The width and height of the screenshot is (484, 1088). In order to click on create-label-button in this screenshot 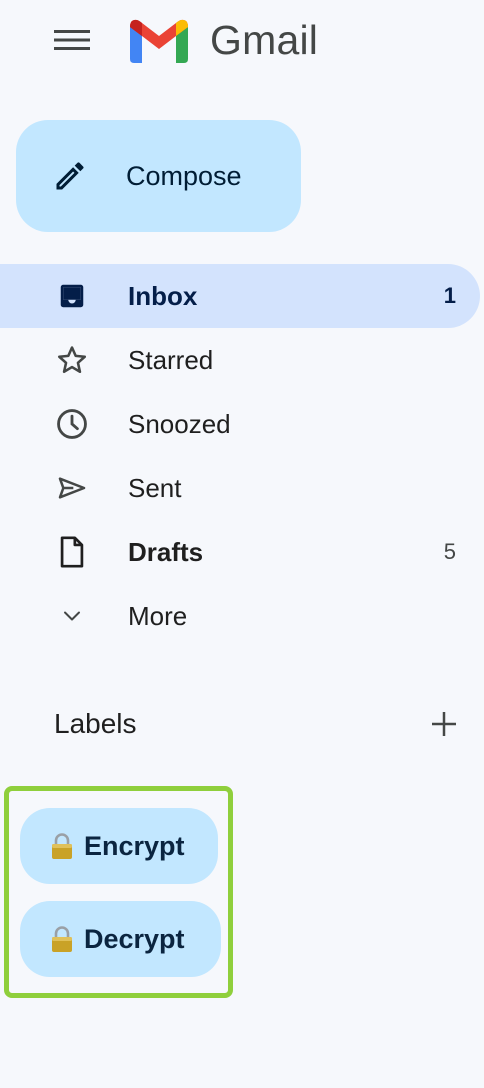, I will do `click(444, 724)`.